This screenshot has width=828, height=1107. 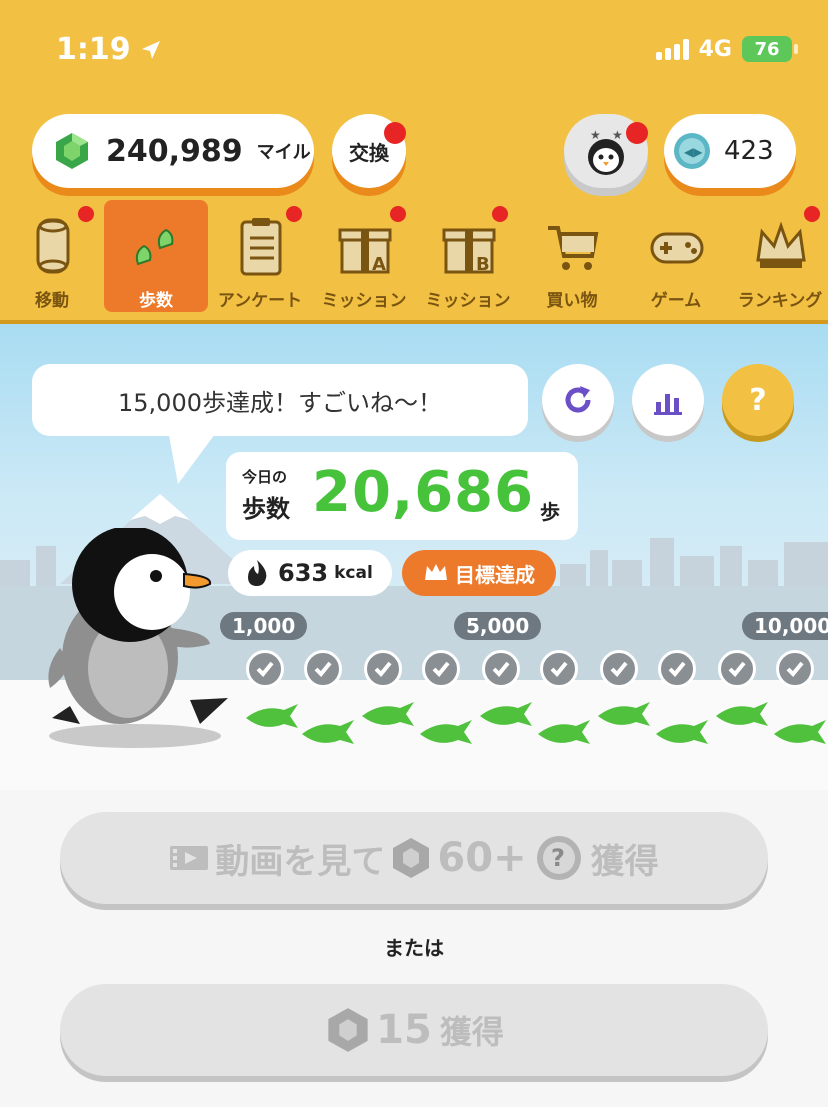 What do you see at coordinates (280, 400) in the screenshot?
I see `speech-bubble: 15,000歩達成！すごいね〜！` at bounding box center [280, 400].